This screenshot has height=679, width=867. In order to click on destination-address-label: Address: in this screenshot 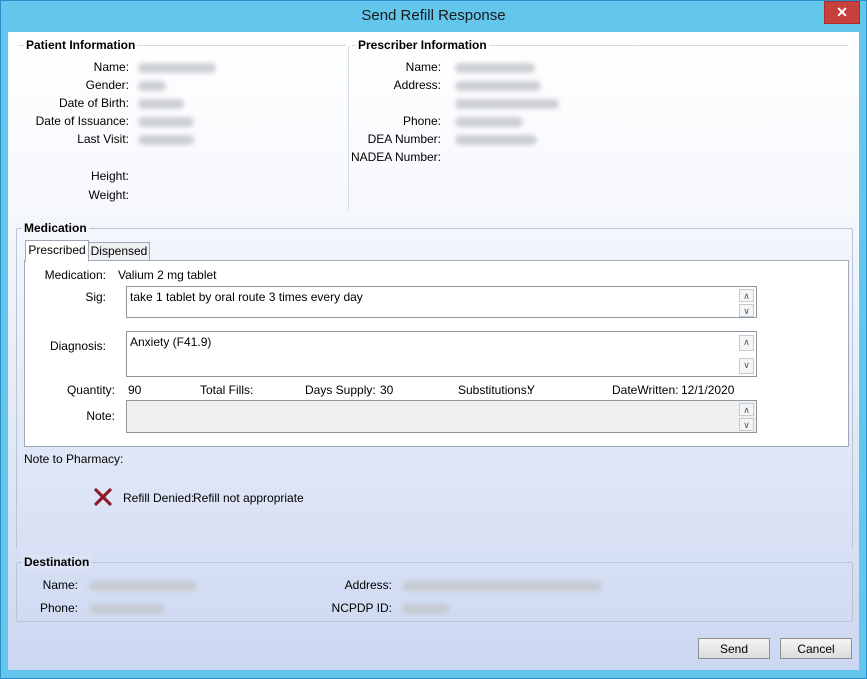, I will do `click(368, 585)`.